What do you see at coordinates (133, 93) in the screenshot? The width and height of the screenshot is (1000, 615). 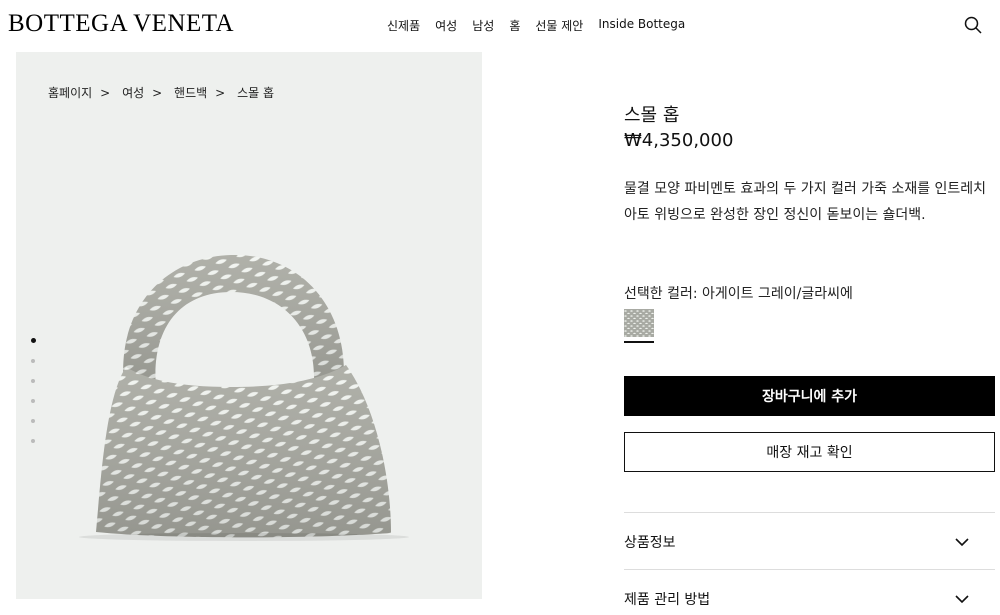 I see `breadcrumb-item-women: 여성` at bounding box center [133, 93].